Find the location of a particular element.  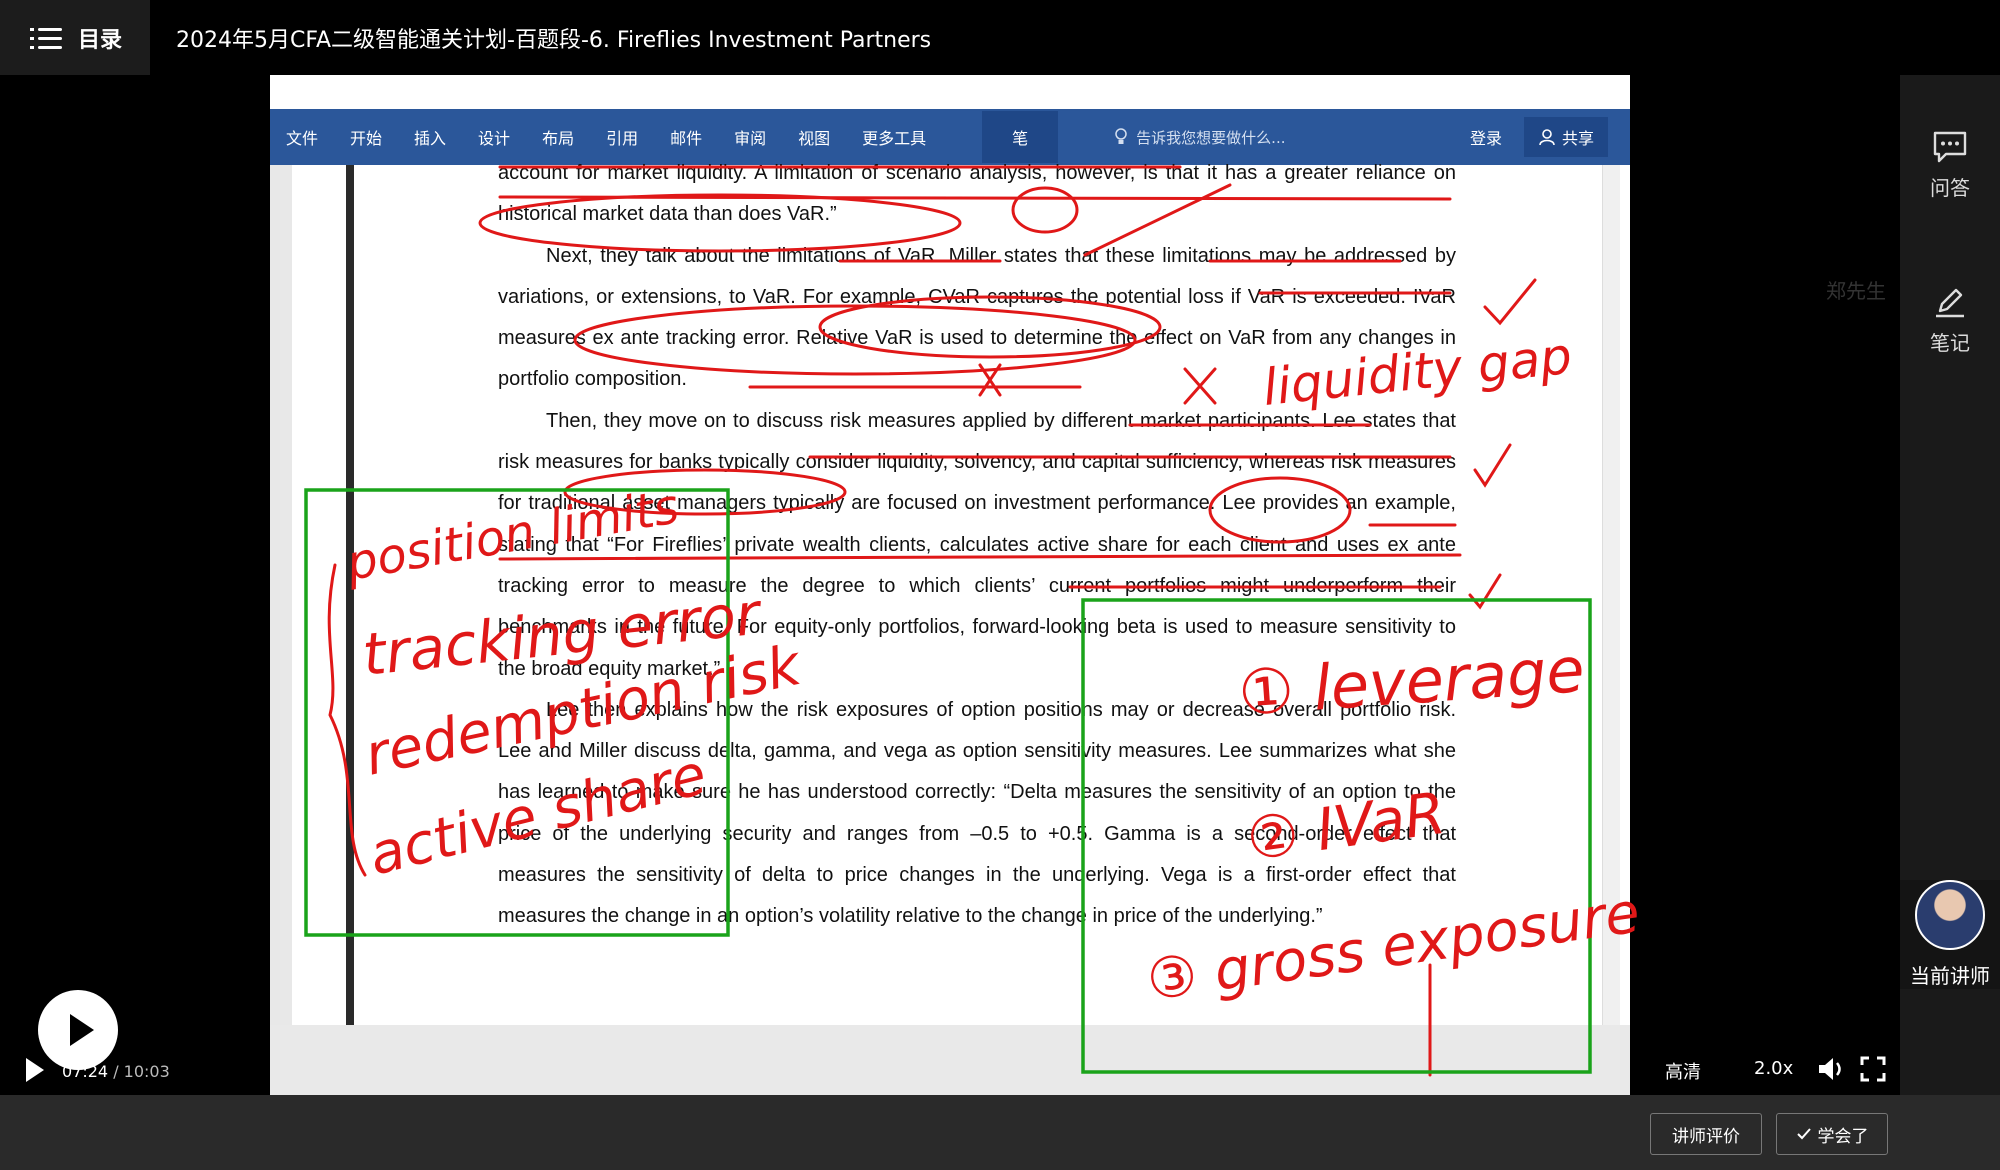

player-controls: 07:24 / 10:03 高清 2.0x is located at coordinates (950, 1071).